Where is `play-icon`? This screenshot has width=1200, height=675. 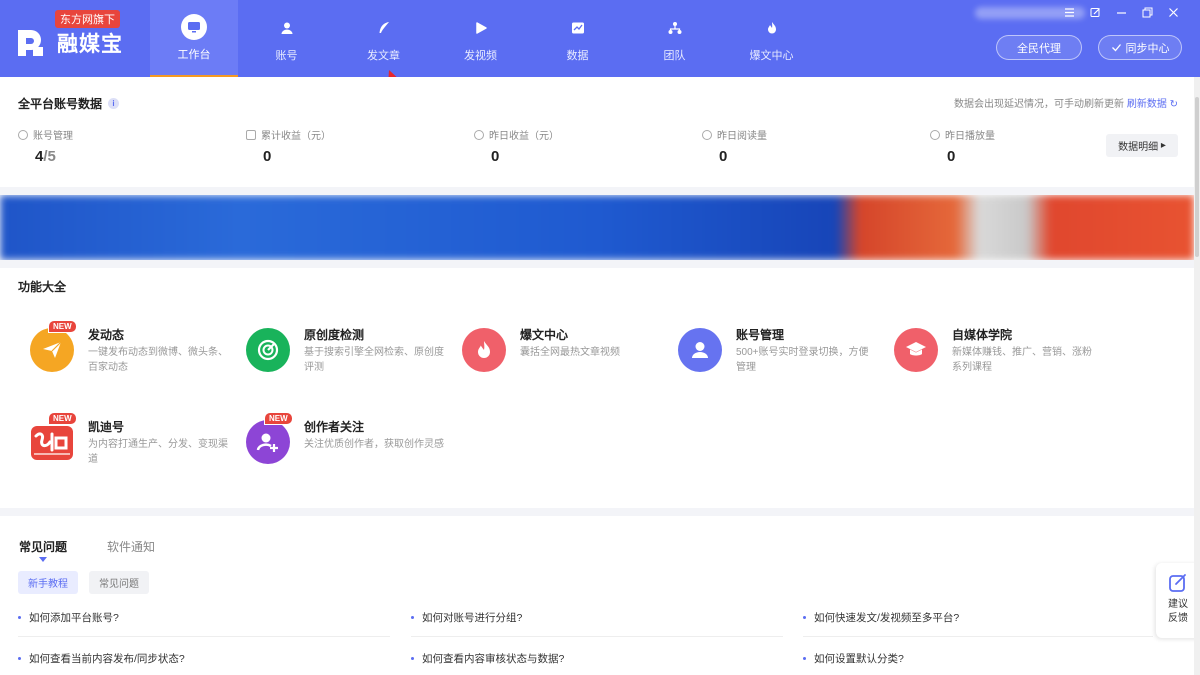
play-icon is located at coordinates (481, 28).